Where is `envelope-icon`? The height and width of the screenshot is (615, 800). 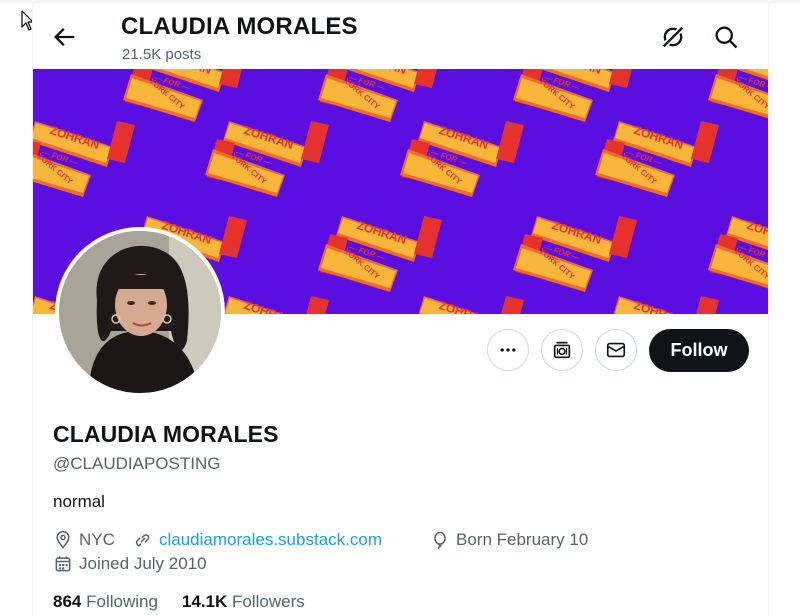
envelope-icon is located at coordinates (616, 350).